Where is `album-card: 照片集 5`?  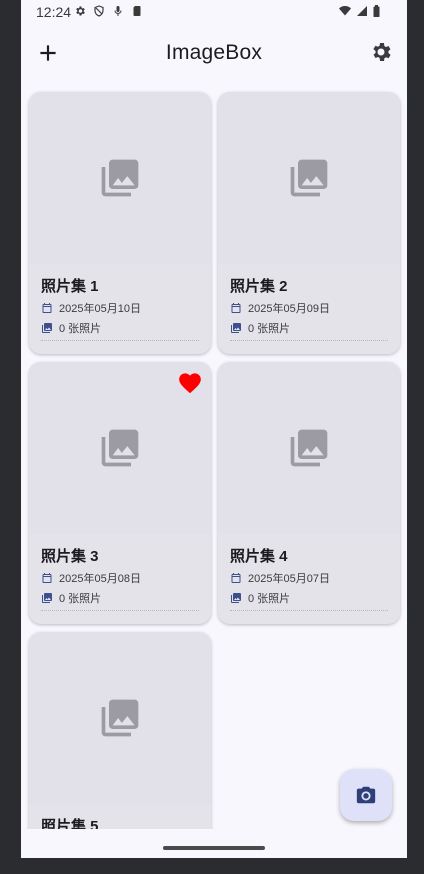 album-card: 照片集 5 is located at coordinates (120, 730).